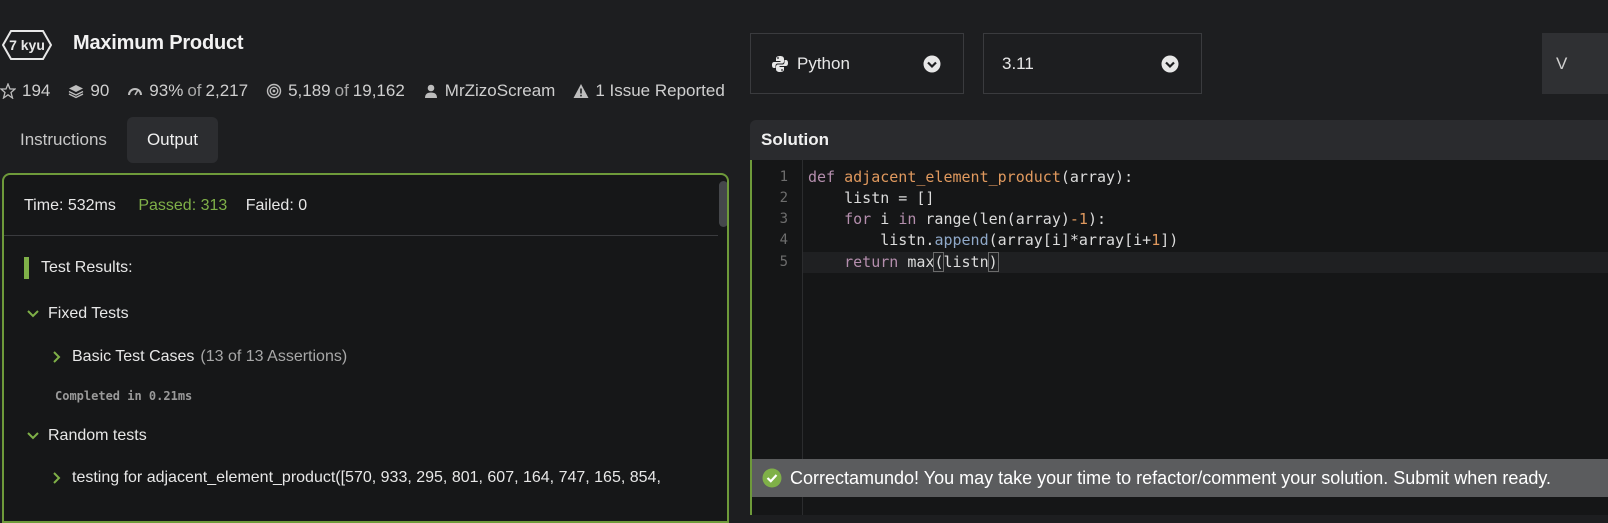 The width and height of the screenshot is (1608, 523). Describe the element at coordinates (76, 92) in the screenshot. I see `layers-icon` at that location.